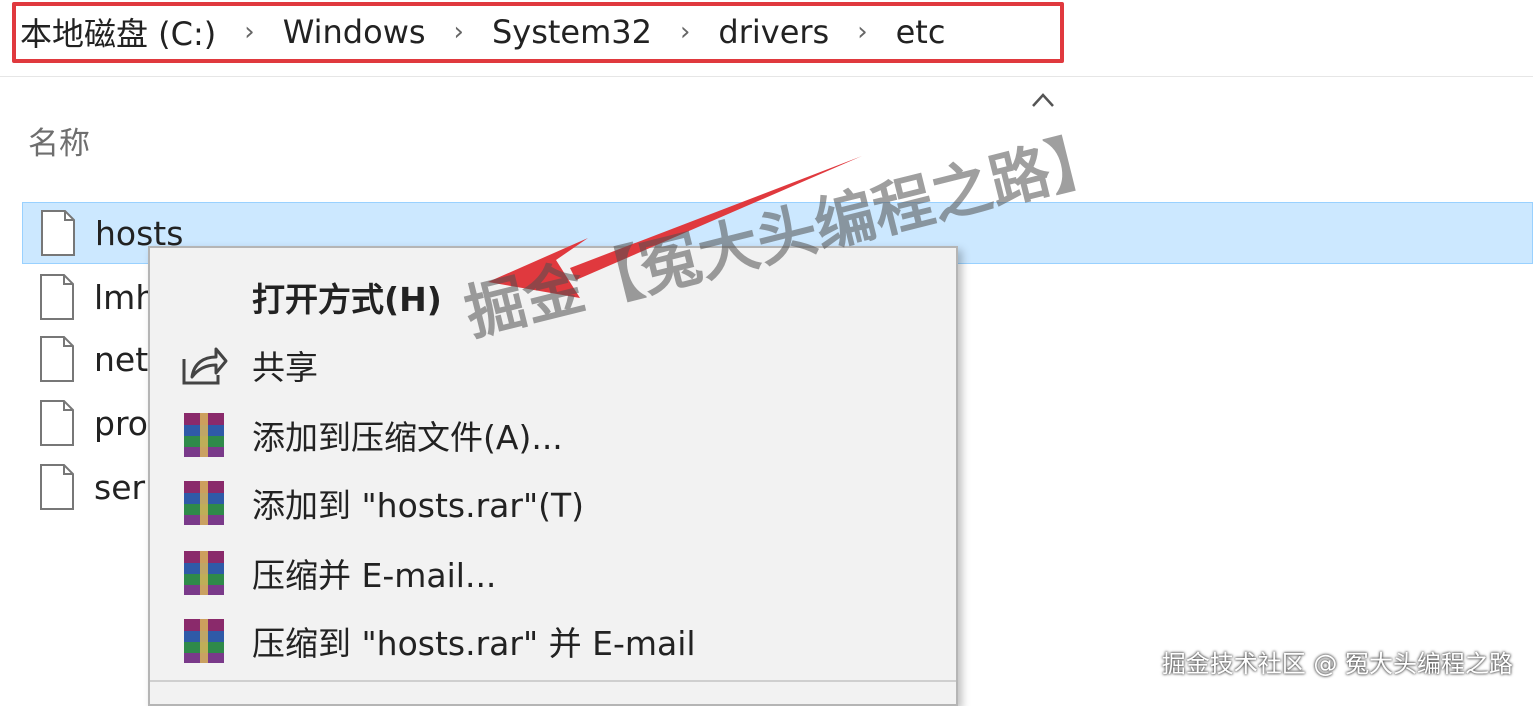  I want to click on share-icon, so click(205, 366).